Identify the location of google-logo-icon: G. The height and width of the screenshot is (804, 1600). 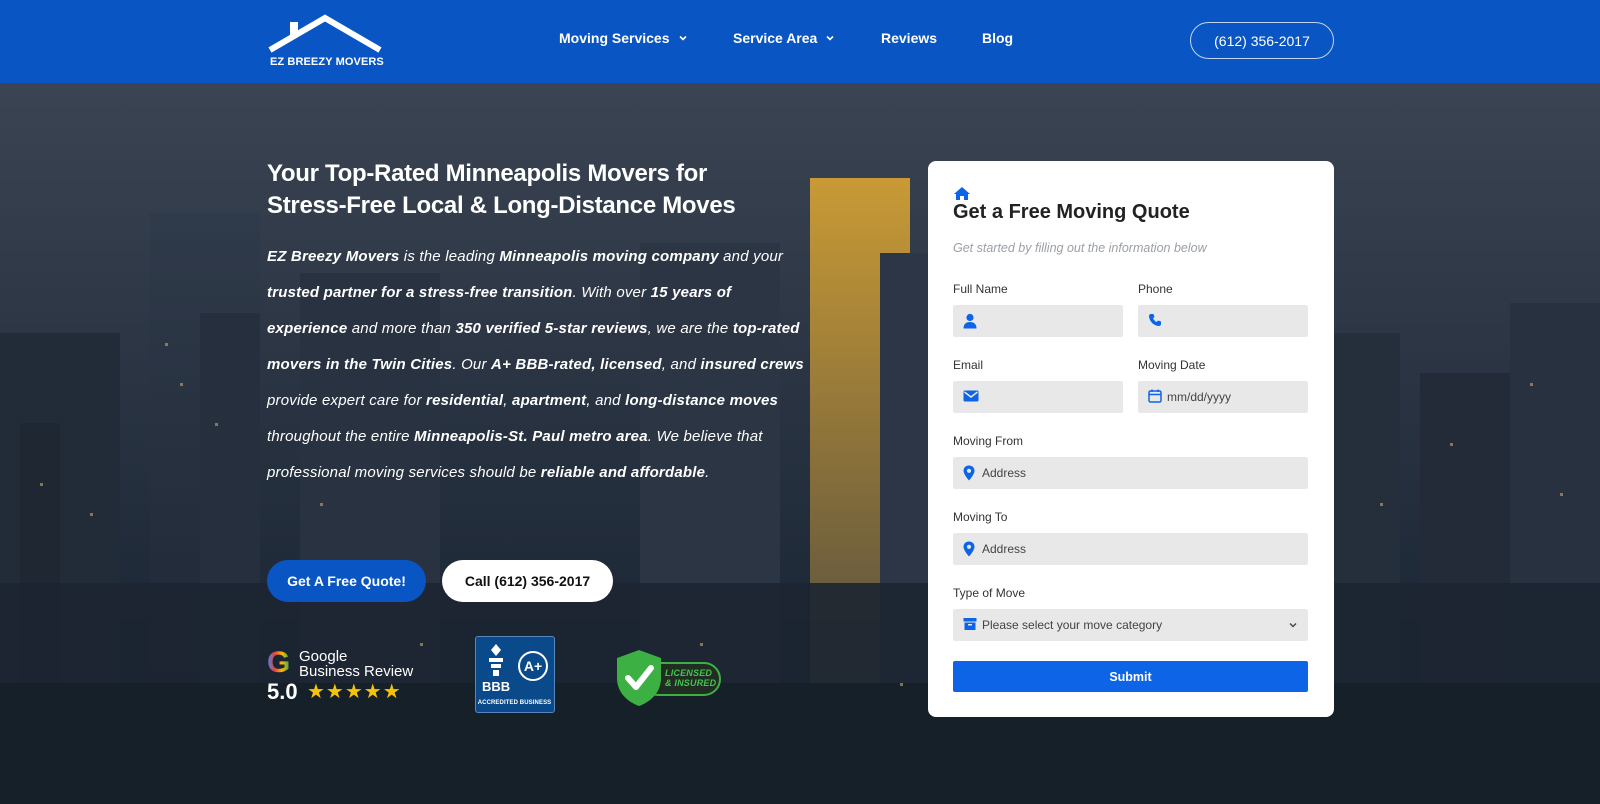
(278, 663).